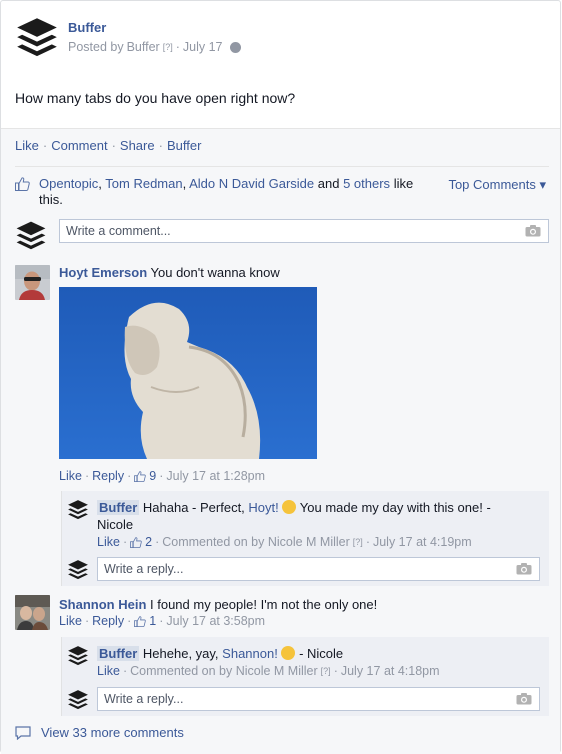 The height and width of the screenshot is (754, 562). I want to click on comment-image, so click(188, 373).